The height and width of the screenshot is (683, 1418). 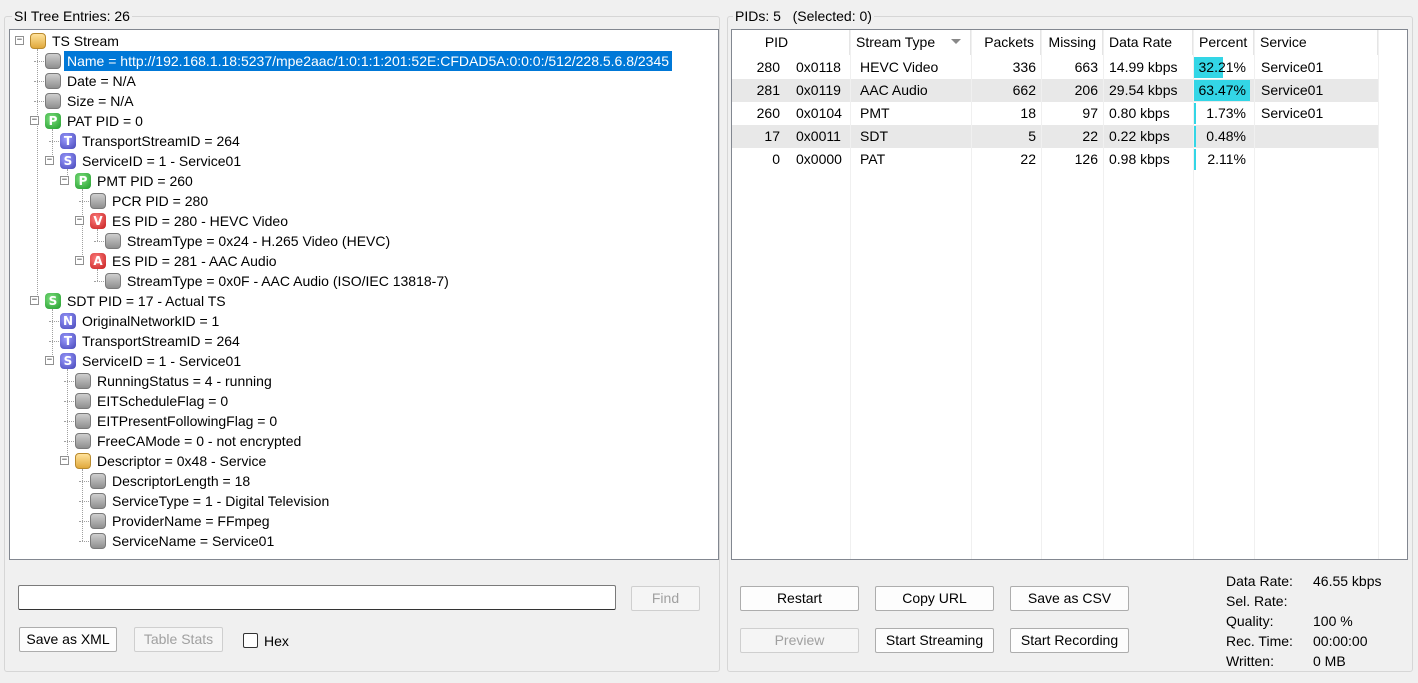 What do you see at coordinates (364, 521) in the screenshot?
I see `tree-node: ProviderName = FFmpeg` at bounding box center [364, 521].